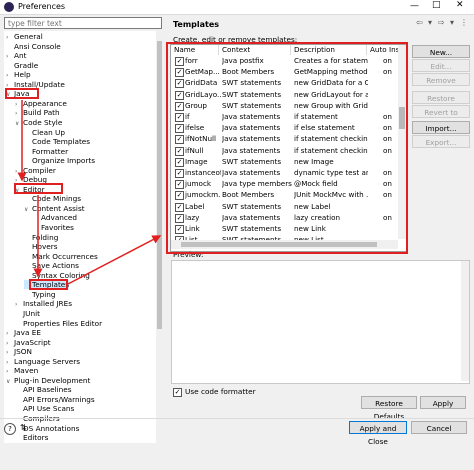  I want to click on arrow-templates-to-table, so click(114, 260).